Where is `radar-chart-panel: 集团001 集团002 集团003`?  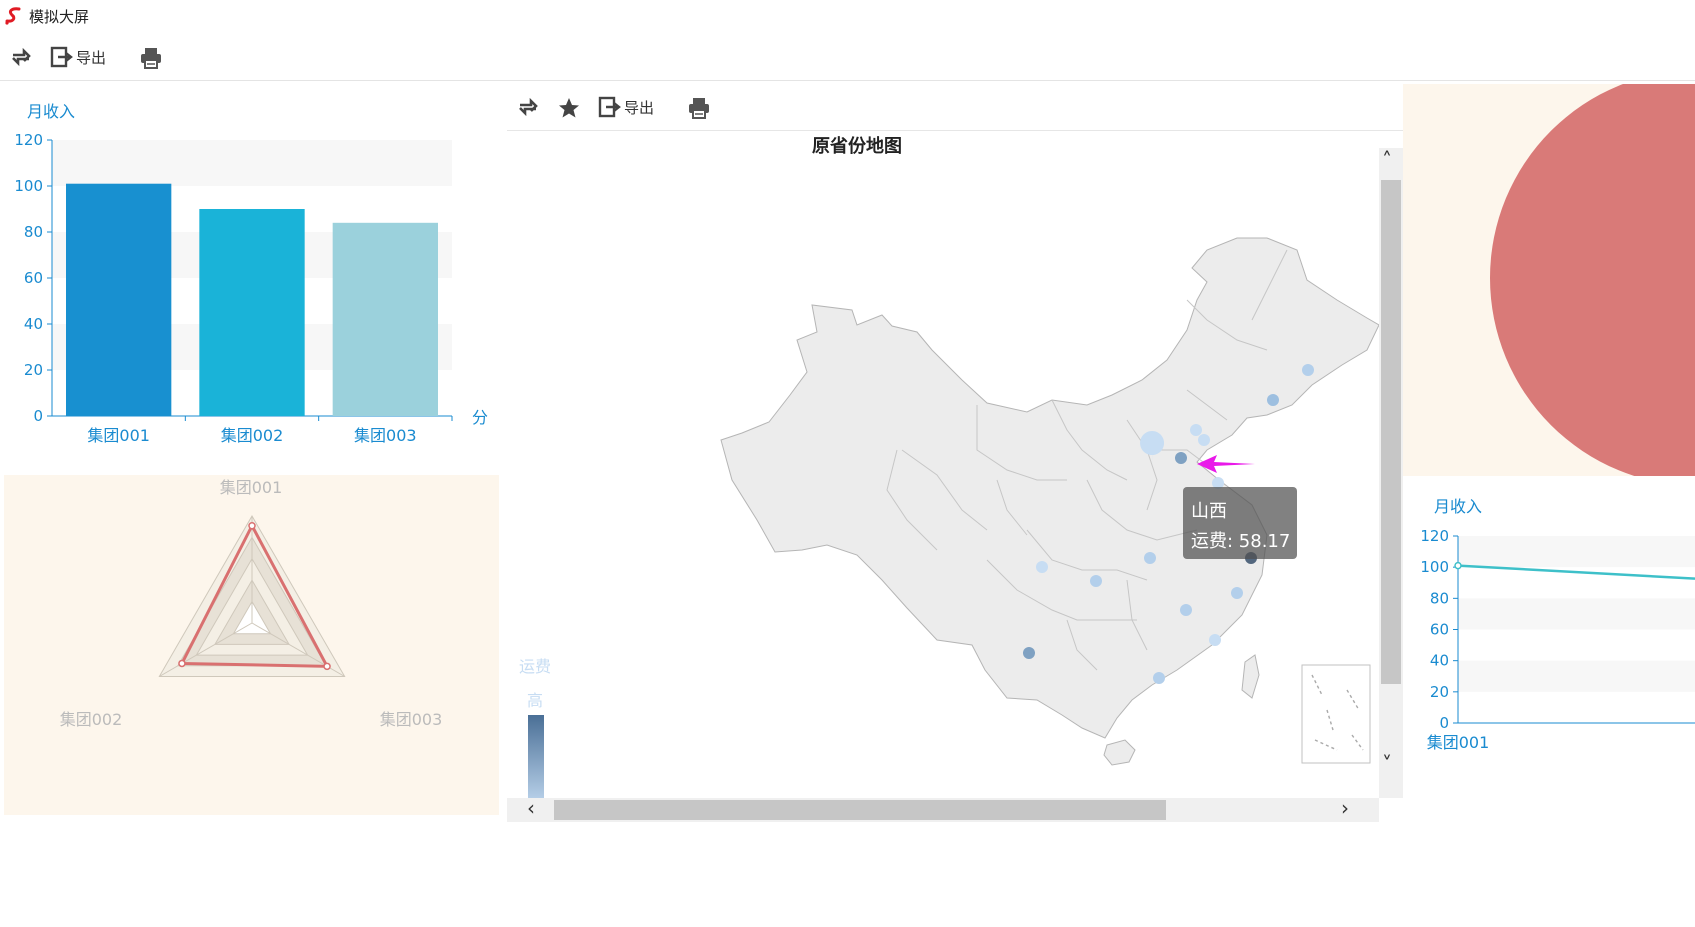
radar-chart-panel: 集团001 集团002 集团003 is located at coordinates (251, 645).